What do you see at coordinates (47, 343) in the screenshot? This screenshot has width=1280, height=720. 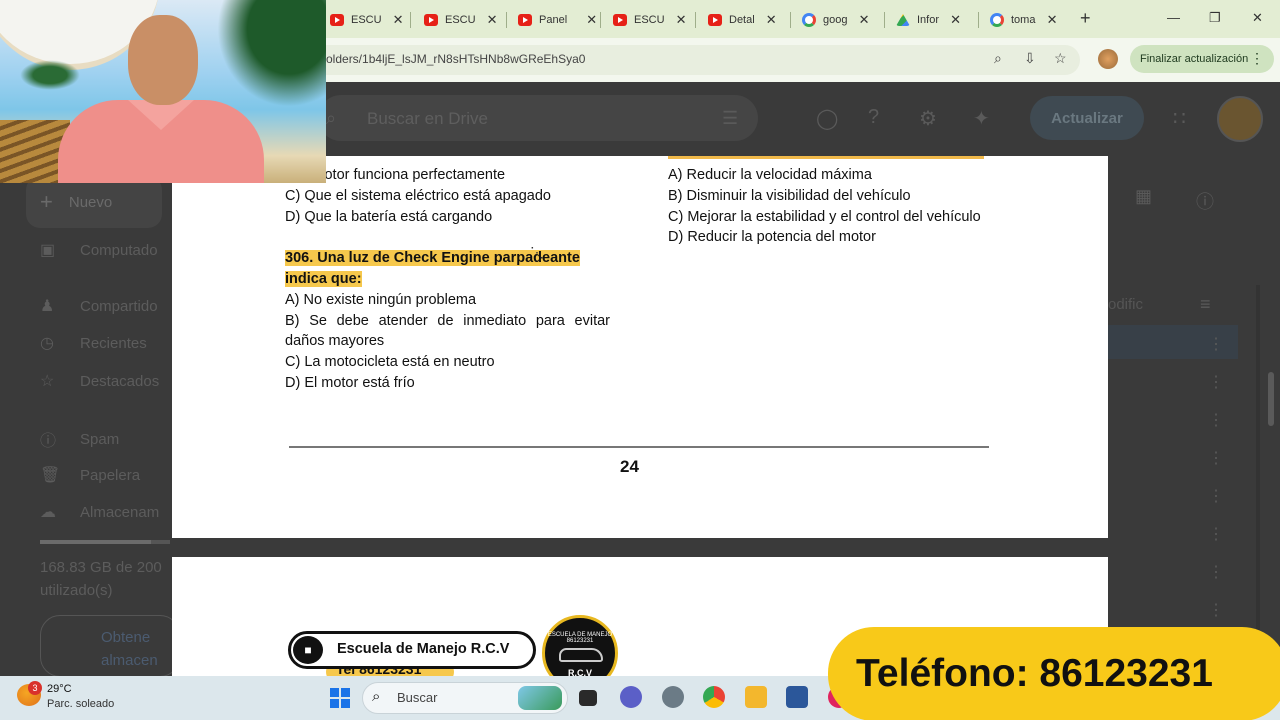 I see `clock-icon: ◷` at bounding box center [47, 343].